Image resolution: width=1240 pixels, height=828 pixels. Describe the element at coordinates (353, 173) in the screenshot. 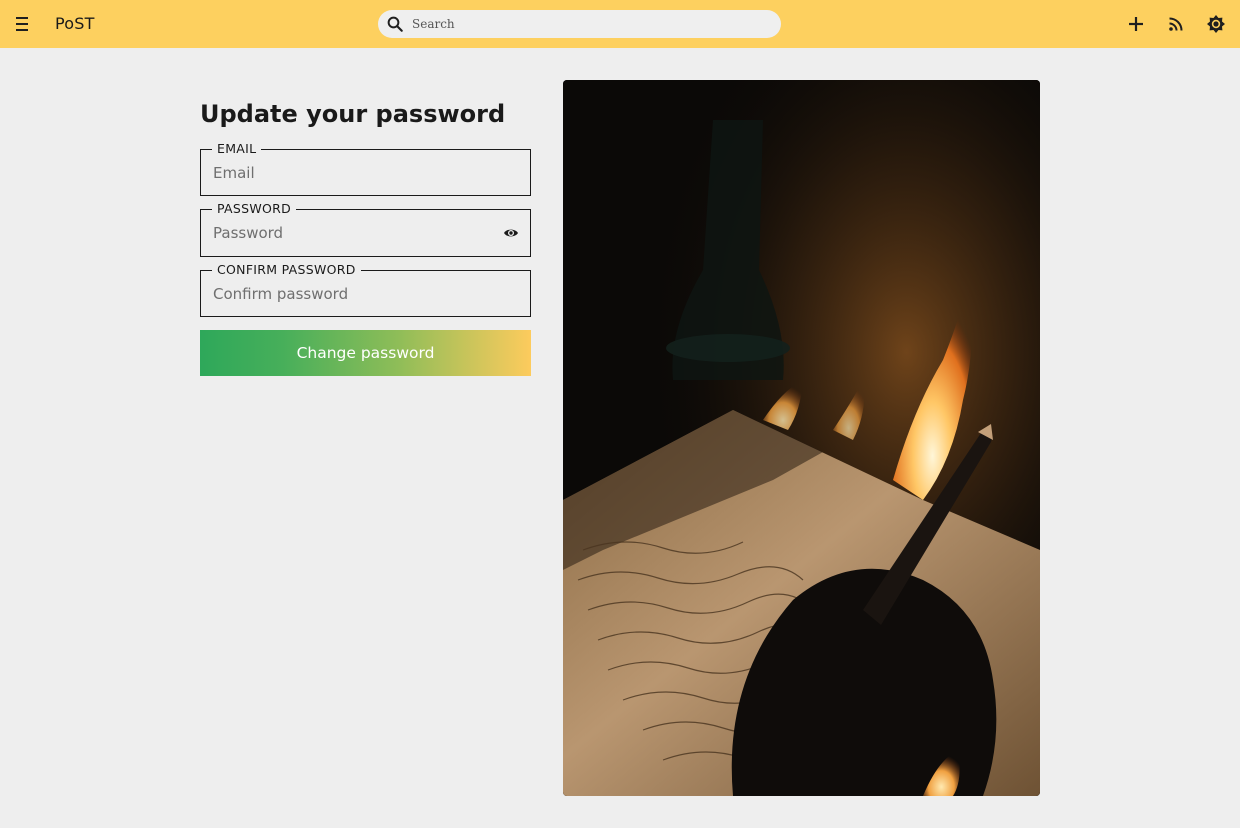

I see `email-input` at that location.